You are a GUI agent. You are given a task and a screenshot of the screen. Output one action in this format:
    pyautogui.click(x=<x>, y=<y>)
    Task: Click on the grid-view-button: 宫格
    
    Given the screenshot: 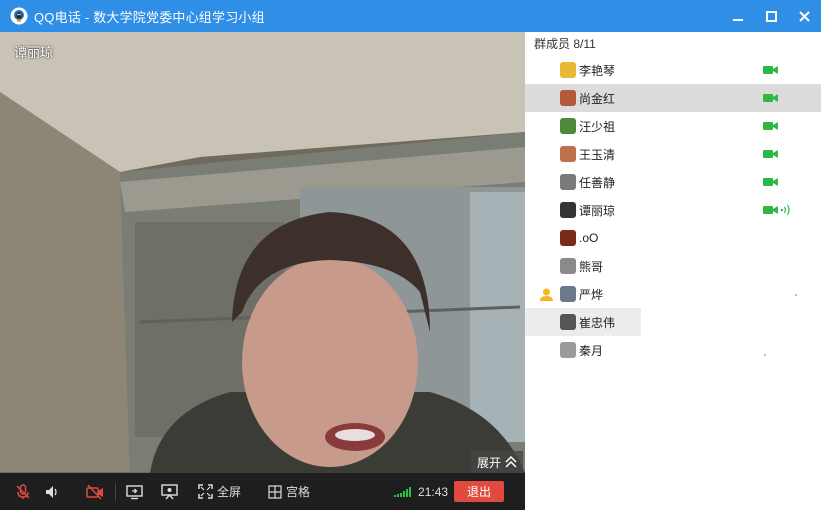 What is the action you would take?
    pyautogui.click(x=289, y=491)
    